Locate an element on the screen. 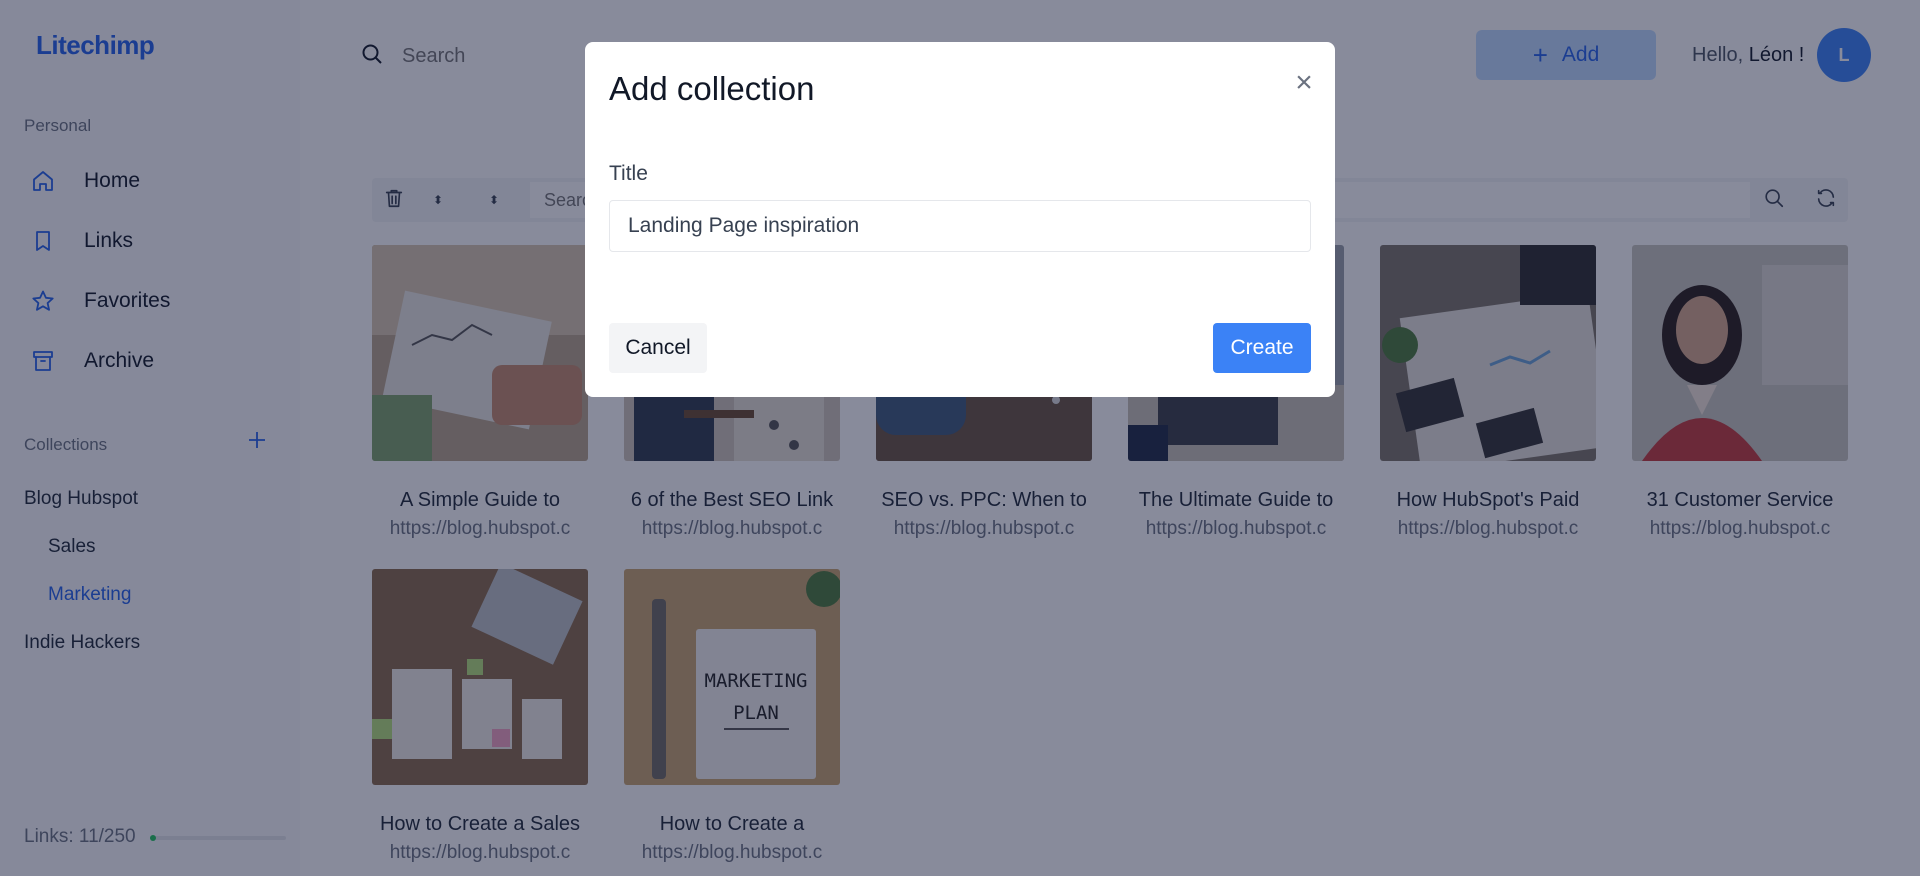 The image size is (1920, 876). close-icon: × is located at coordinates (1304, 83).